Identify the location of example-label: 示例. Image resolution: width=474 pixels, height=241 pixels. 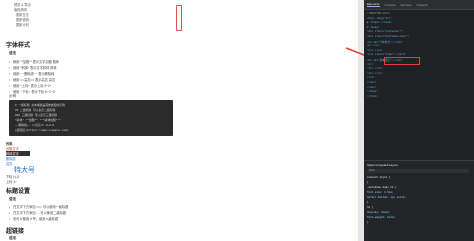
(12, 96).